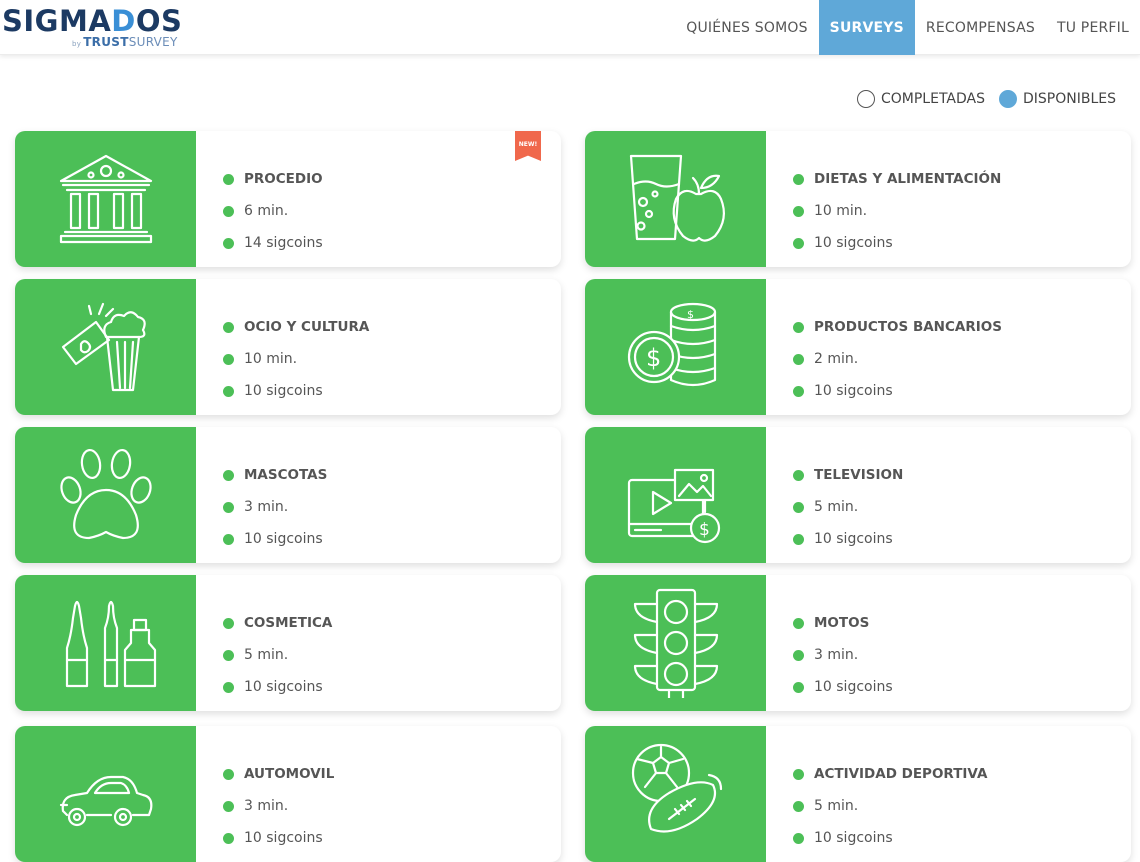  I want to click on new-badge: NEW!, so click(528, 146).